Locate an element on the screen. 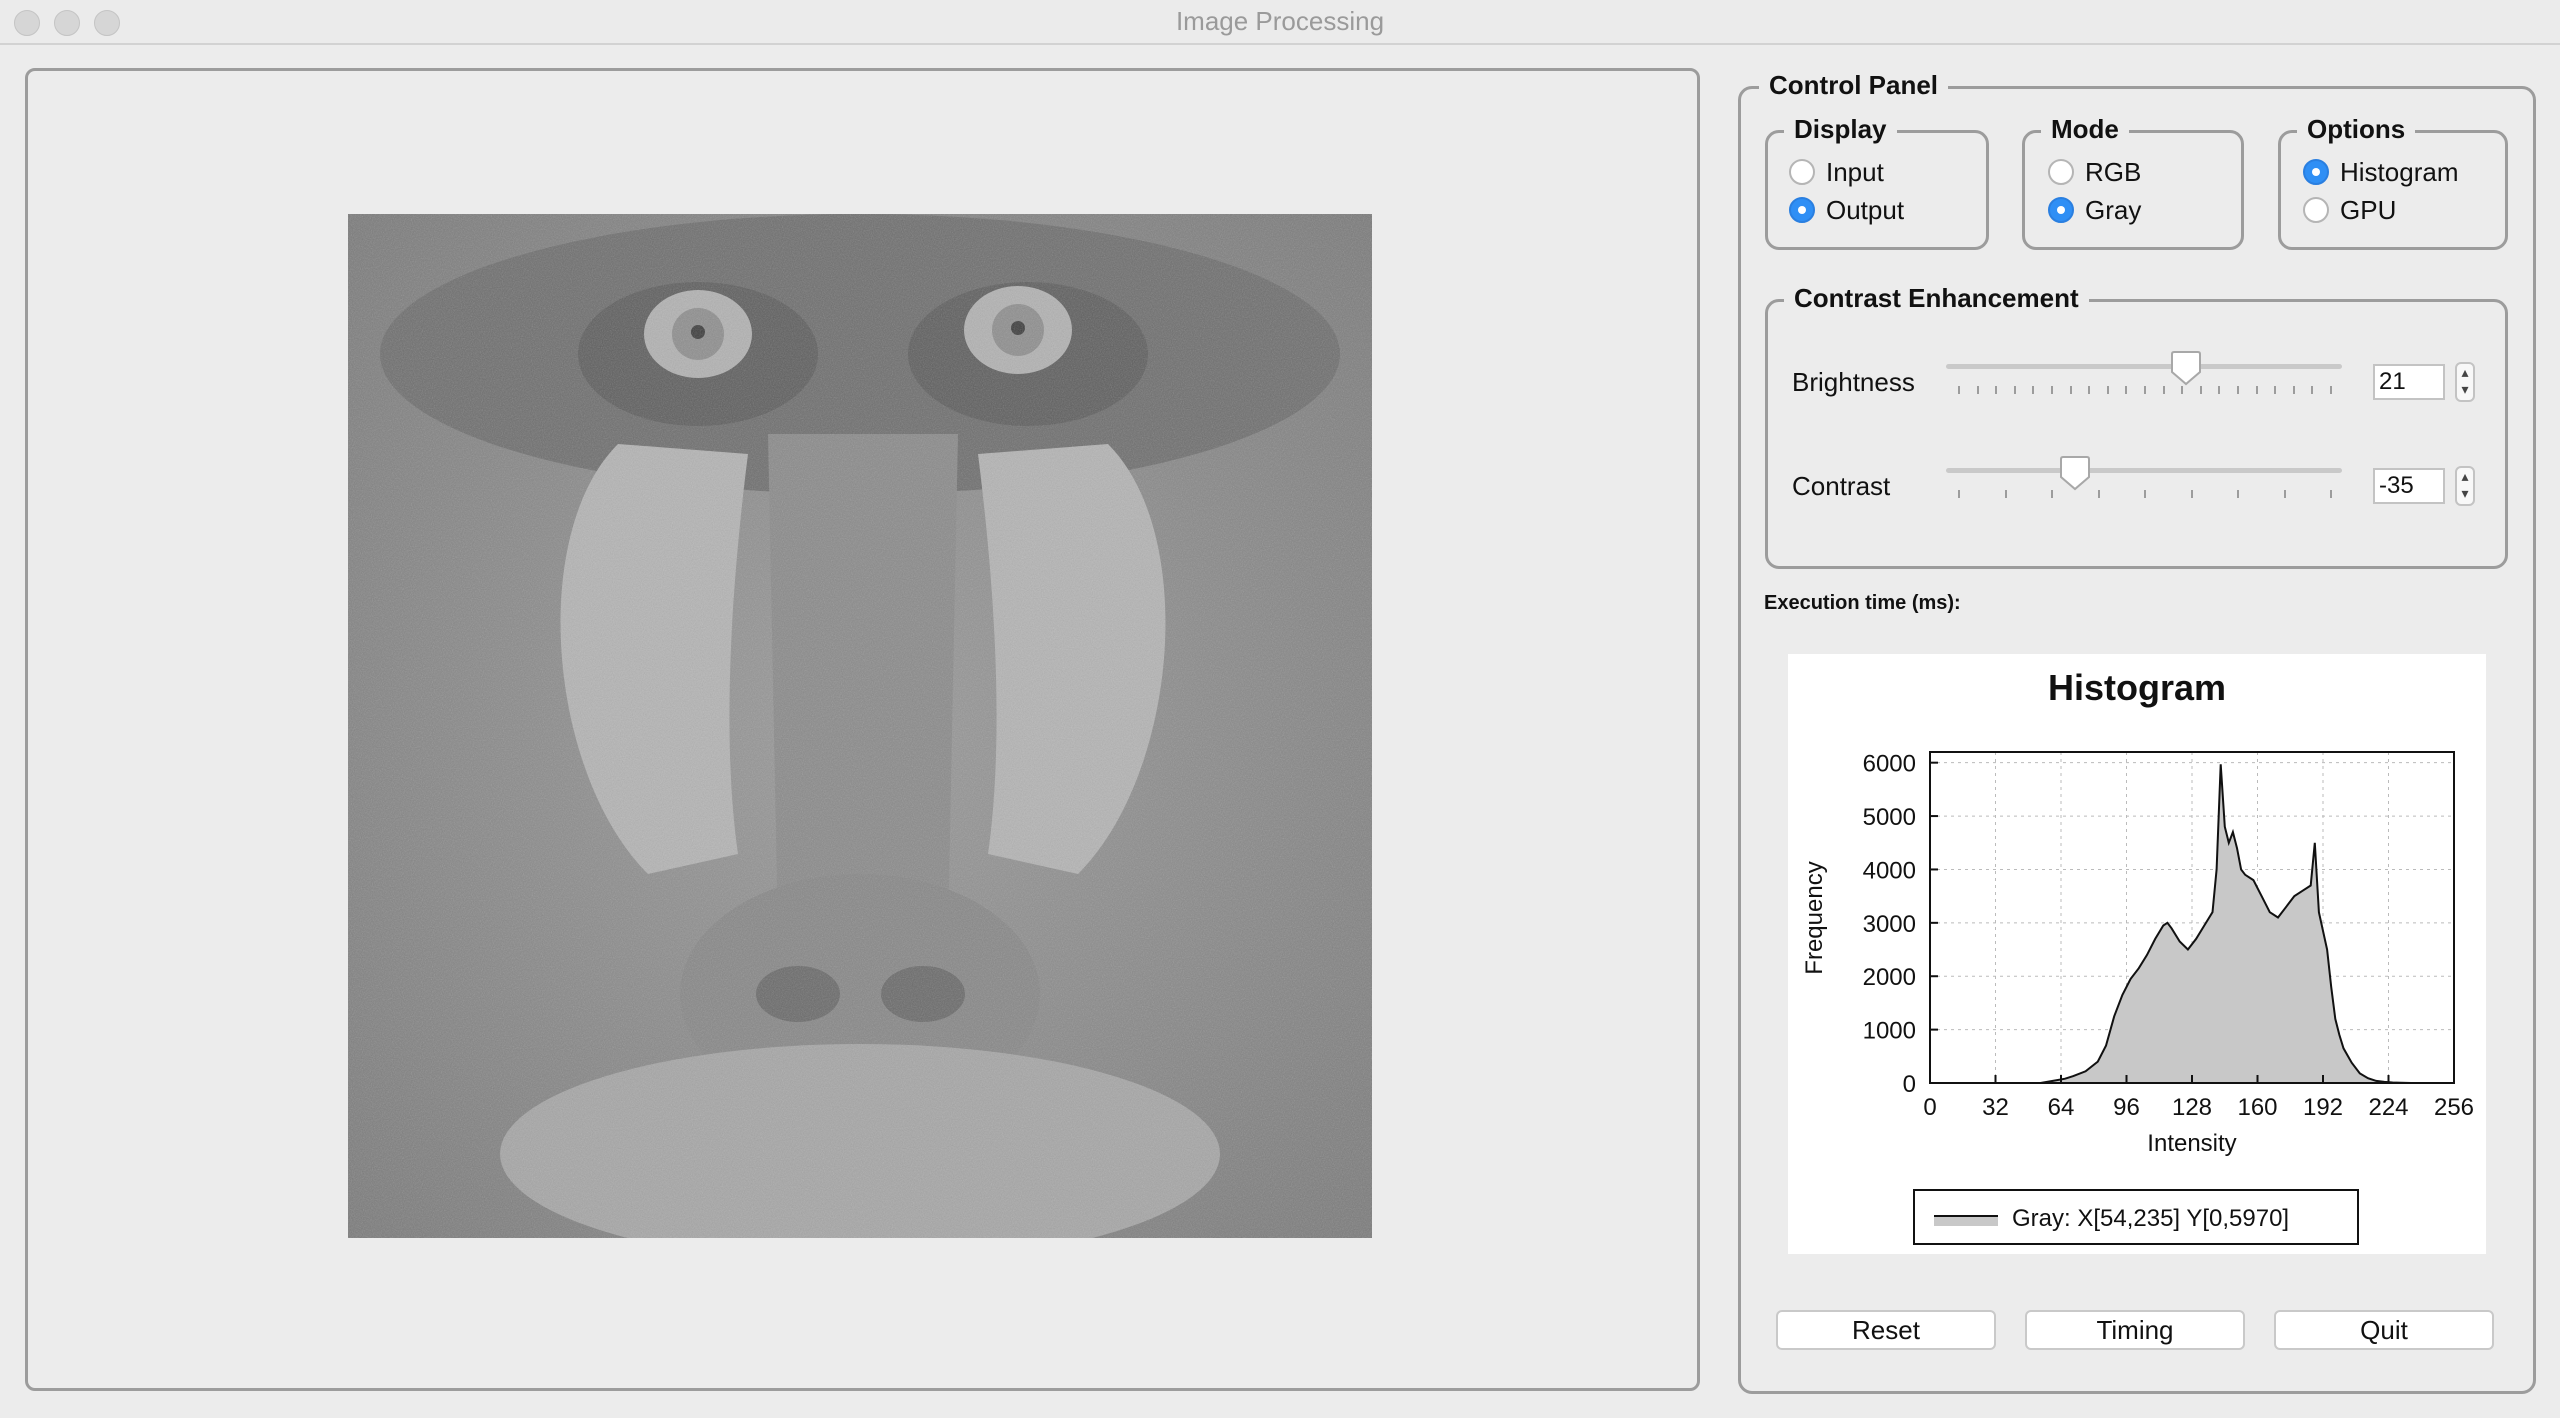  mode-rgb-label: RGB is located at coordinates (2113, 171).